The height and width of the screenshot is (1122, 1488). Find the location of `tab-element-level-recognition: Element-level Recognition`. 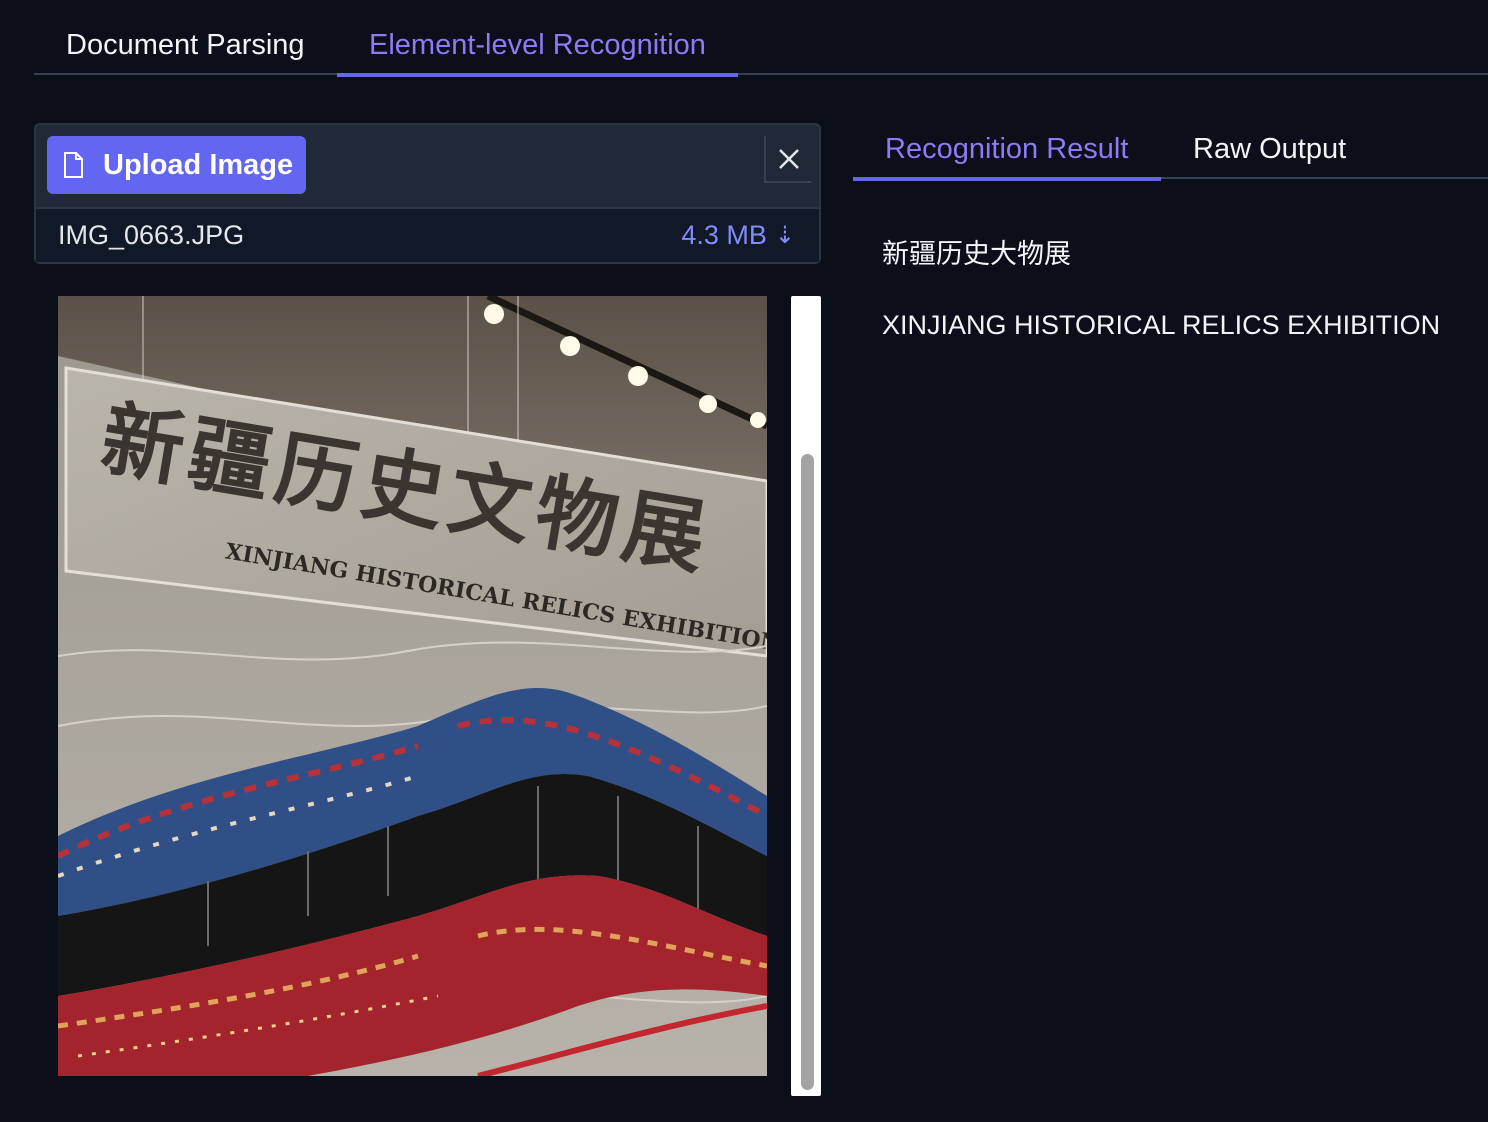

tab-element-level-recognition: Element-level Recognition is located at coordinates (537, 38).